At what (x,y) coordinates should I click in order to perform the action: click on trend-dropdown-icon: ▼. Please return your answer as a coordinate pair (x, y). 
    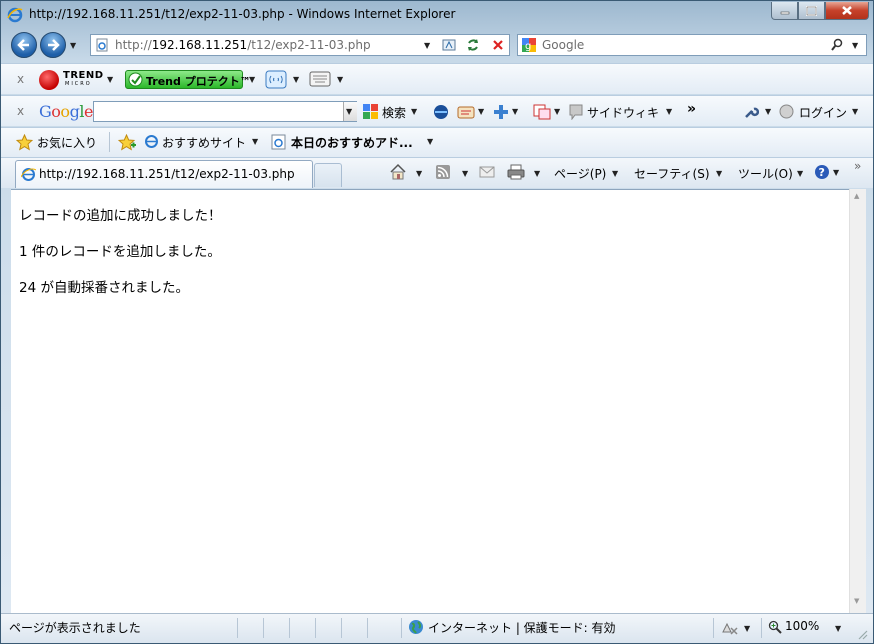
    Looking at the image, I should click on (110, 79).